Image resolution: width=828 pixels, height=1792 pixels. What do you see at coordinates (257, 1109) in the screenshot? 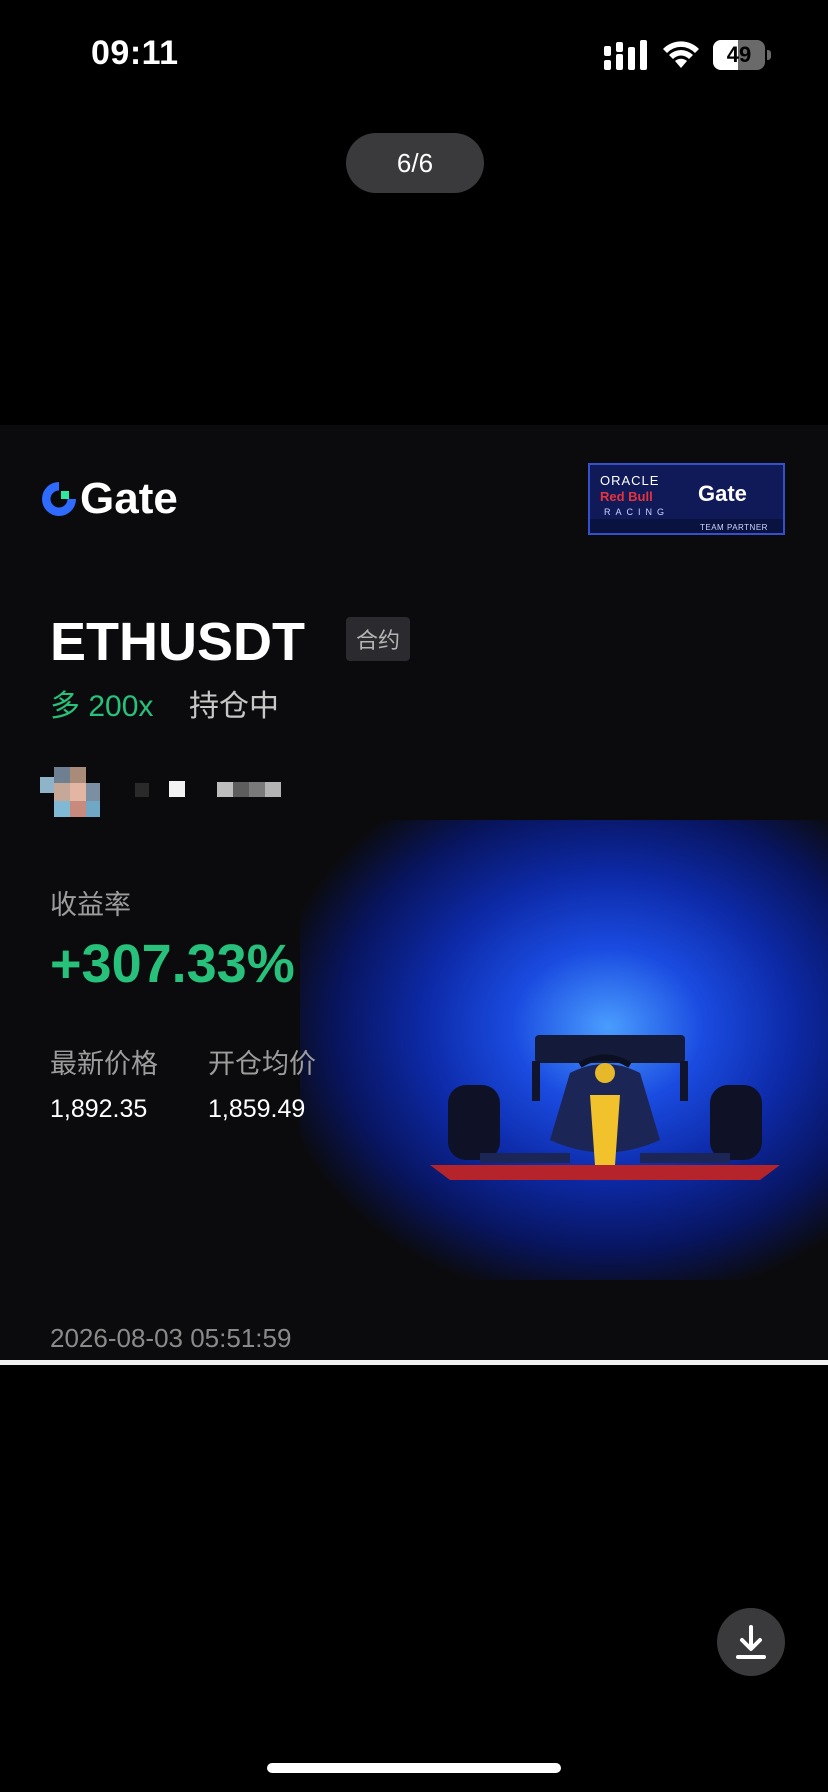
I see `avg-open-price-value: 1,859.49` at bounding box center [257, 1109].